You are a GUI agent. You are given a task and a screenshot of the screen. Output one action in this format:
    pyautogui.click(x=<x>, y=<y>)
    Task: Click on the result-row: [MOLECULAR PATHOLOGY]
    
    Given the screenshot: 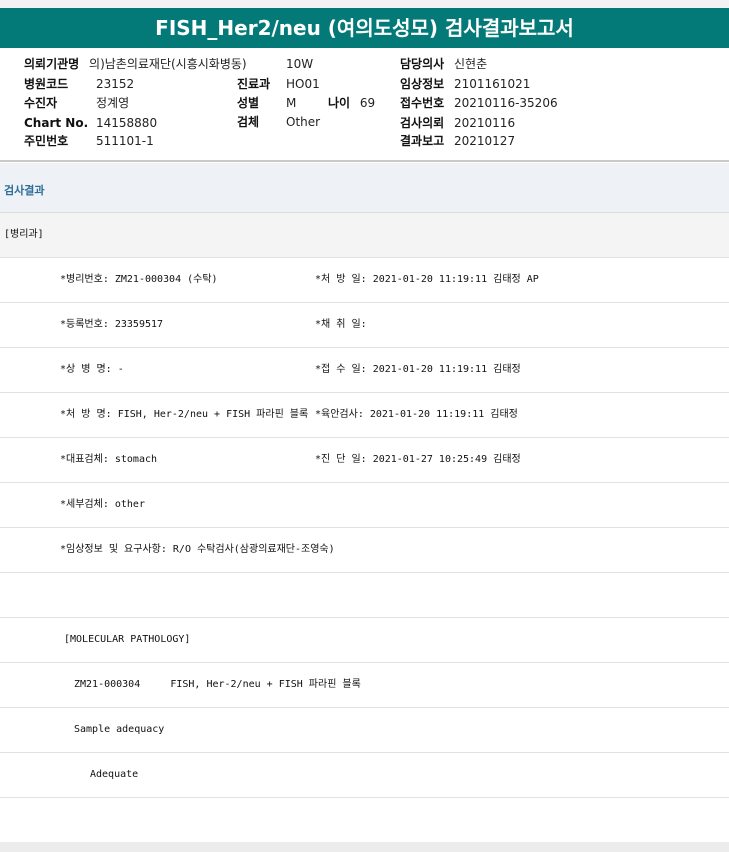 What is the action you would take?
    pyautogui.click(x=364, y=640)
    